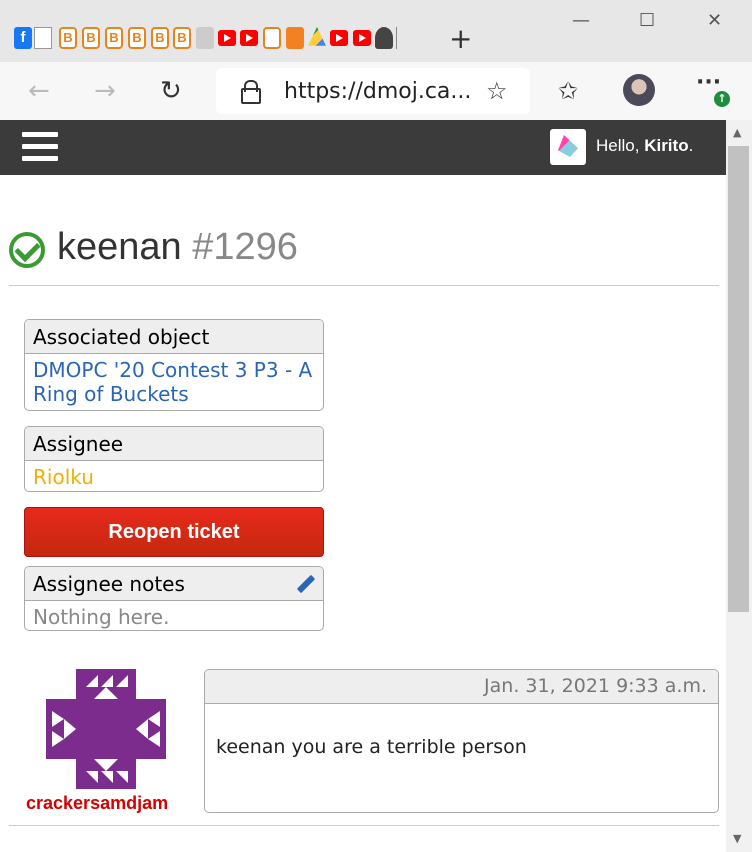  What do you see at coordinates (97, 803) in the screenshot?
I see `comment-author-name: crackersamdjam` at bounding box center [97, 803].